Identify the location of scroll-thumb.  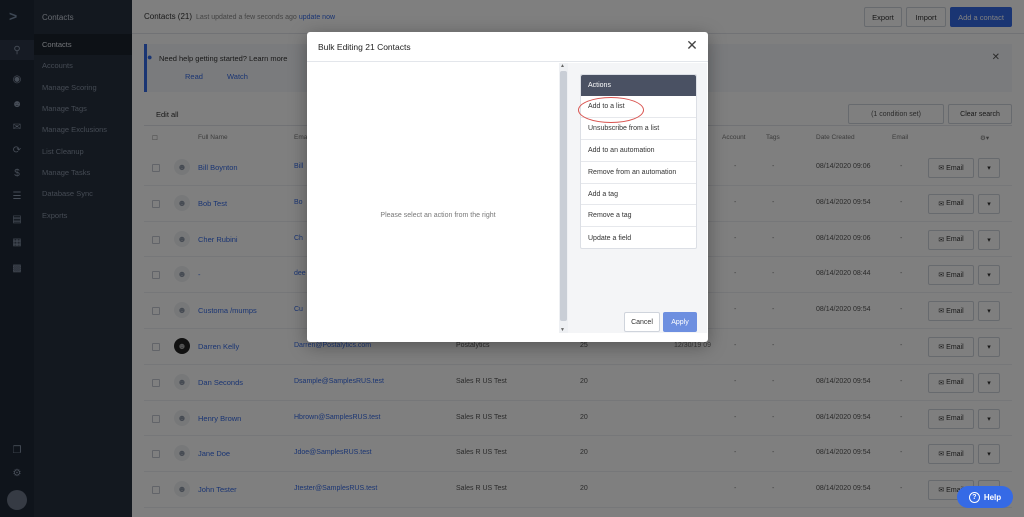
(563, 196).